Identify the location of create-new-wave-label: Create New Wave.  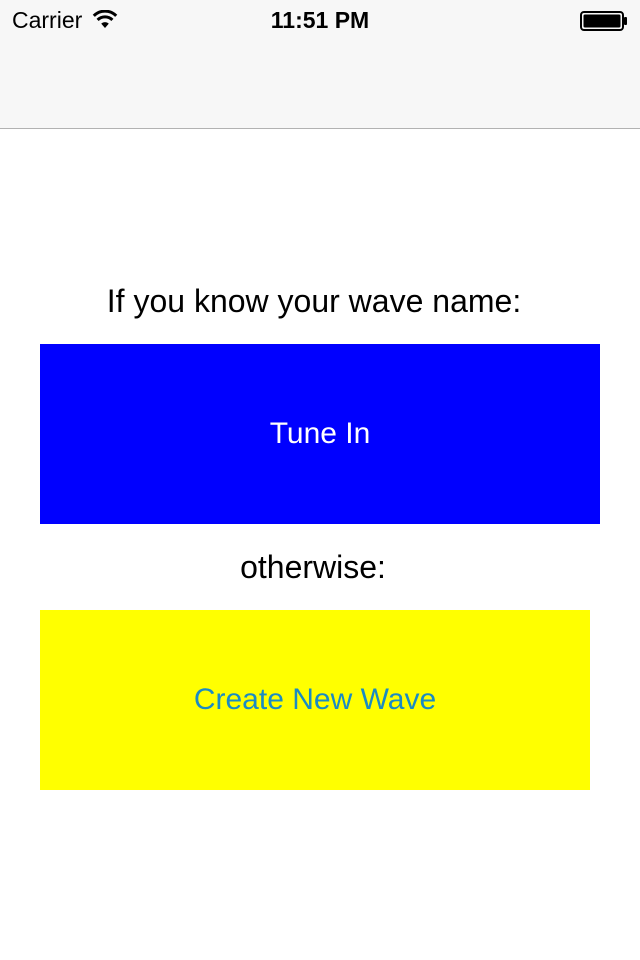
(315, 699).